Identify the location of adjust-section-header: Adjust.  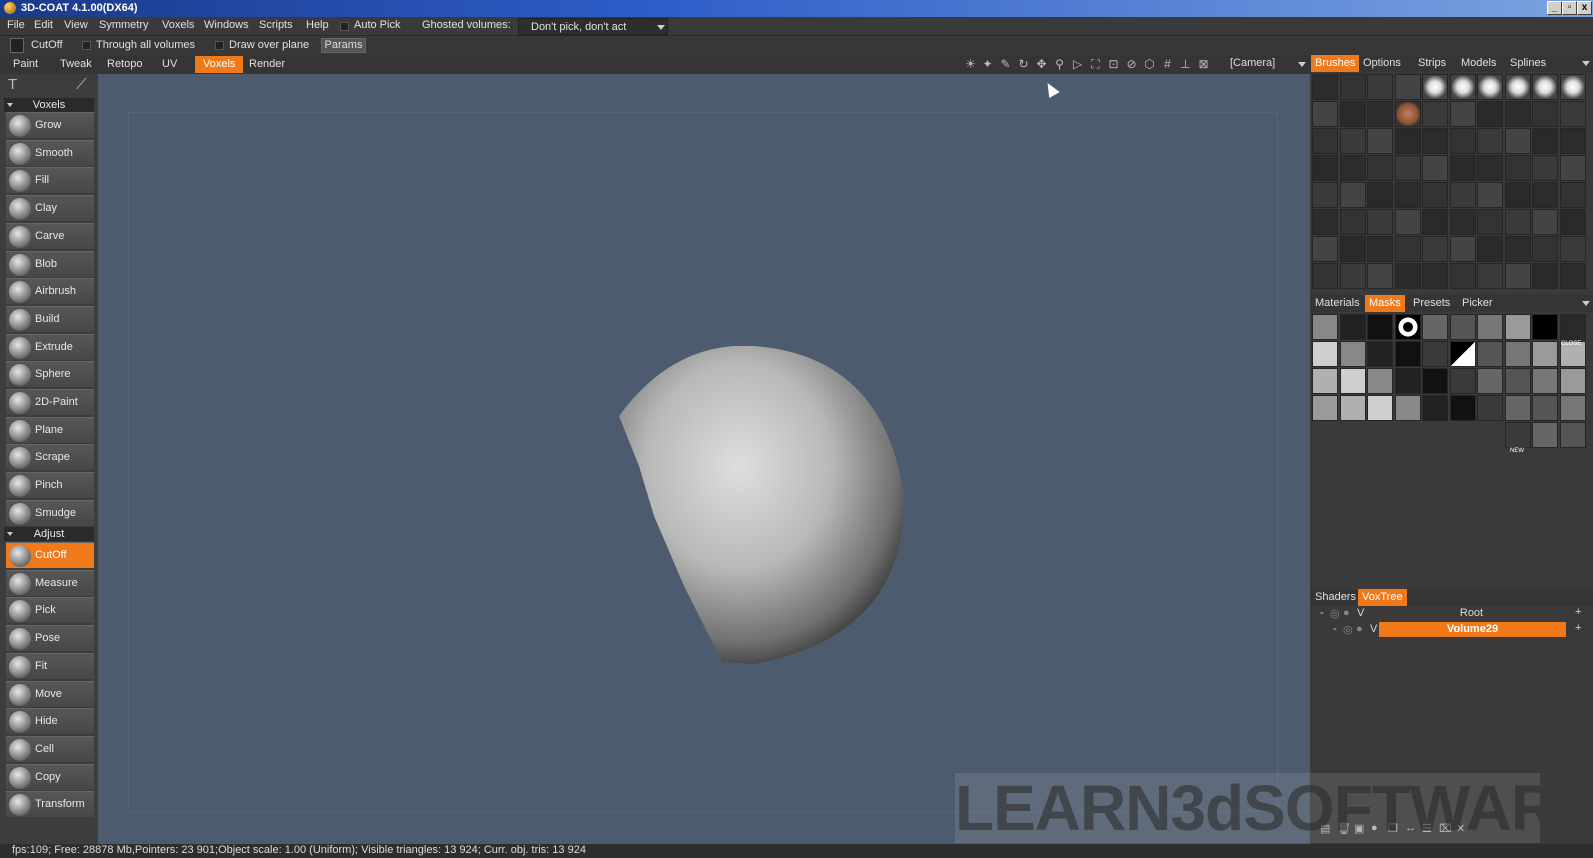
(49, 534).